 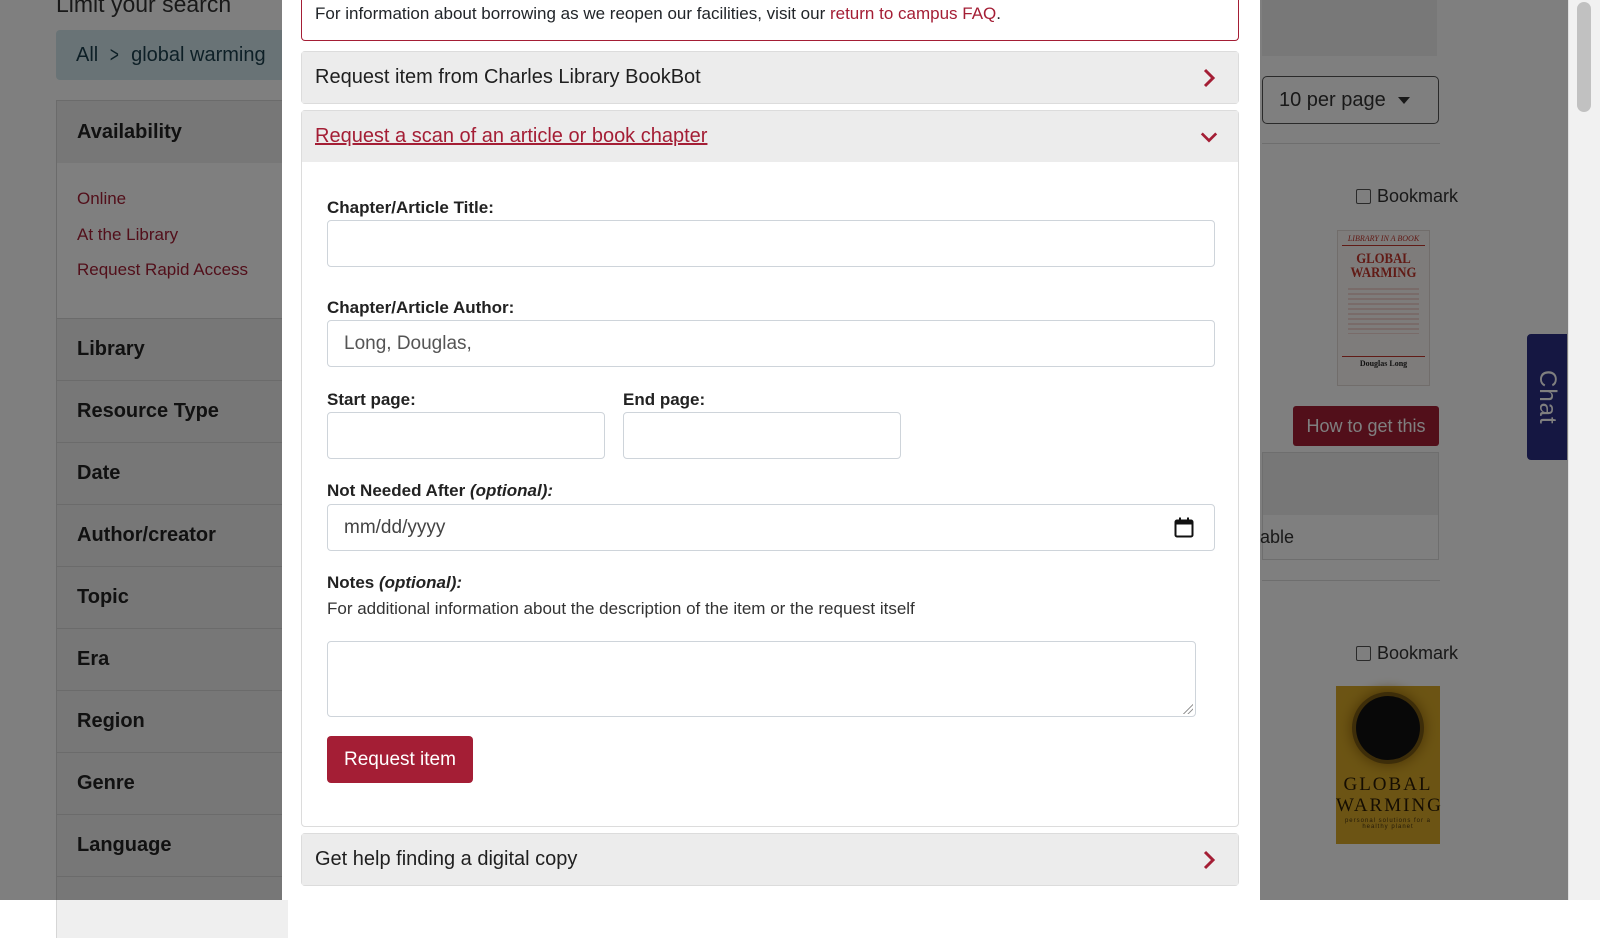 I want to click on chapter-title-label: Chapter/Article Title:, so click(x=410, y=207).